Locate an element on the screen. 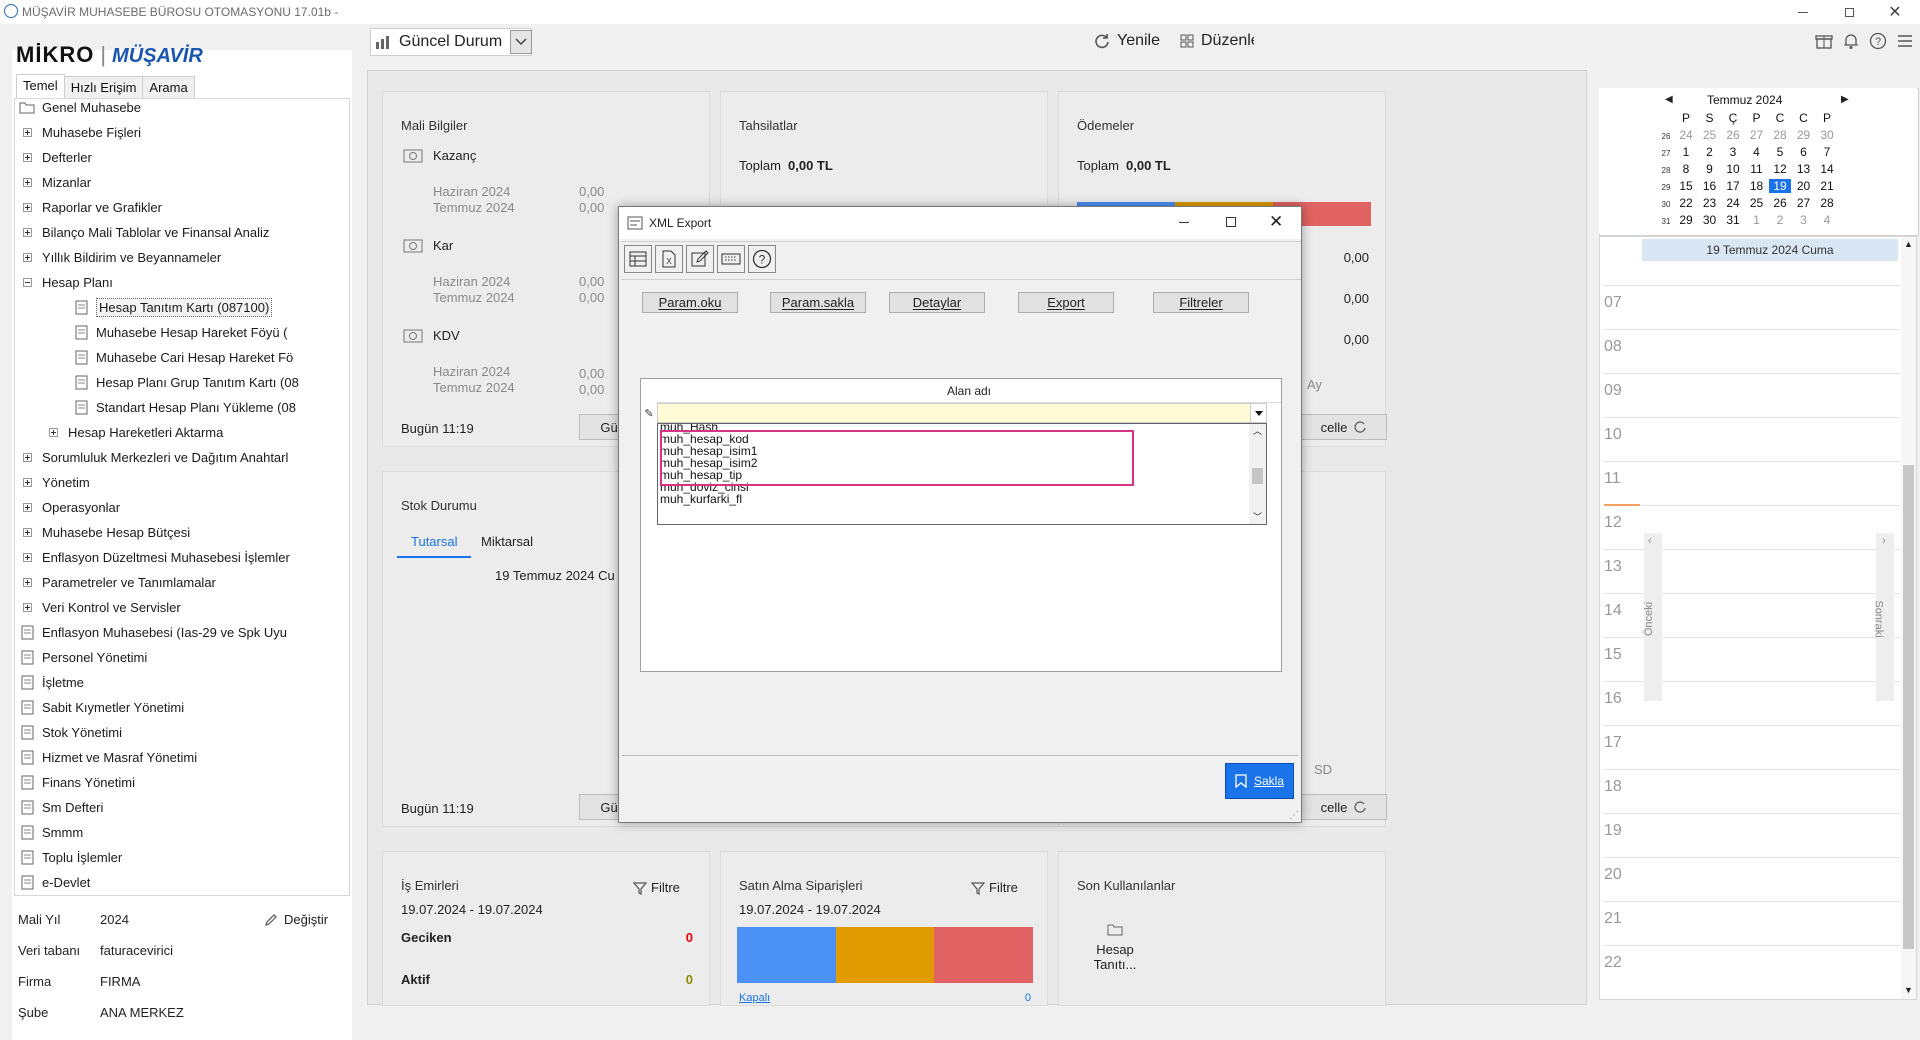 The height and width of the screenshot is (1040, 1920). tree-item: Mizanlar is located at coordinates (54, 182).